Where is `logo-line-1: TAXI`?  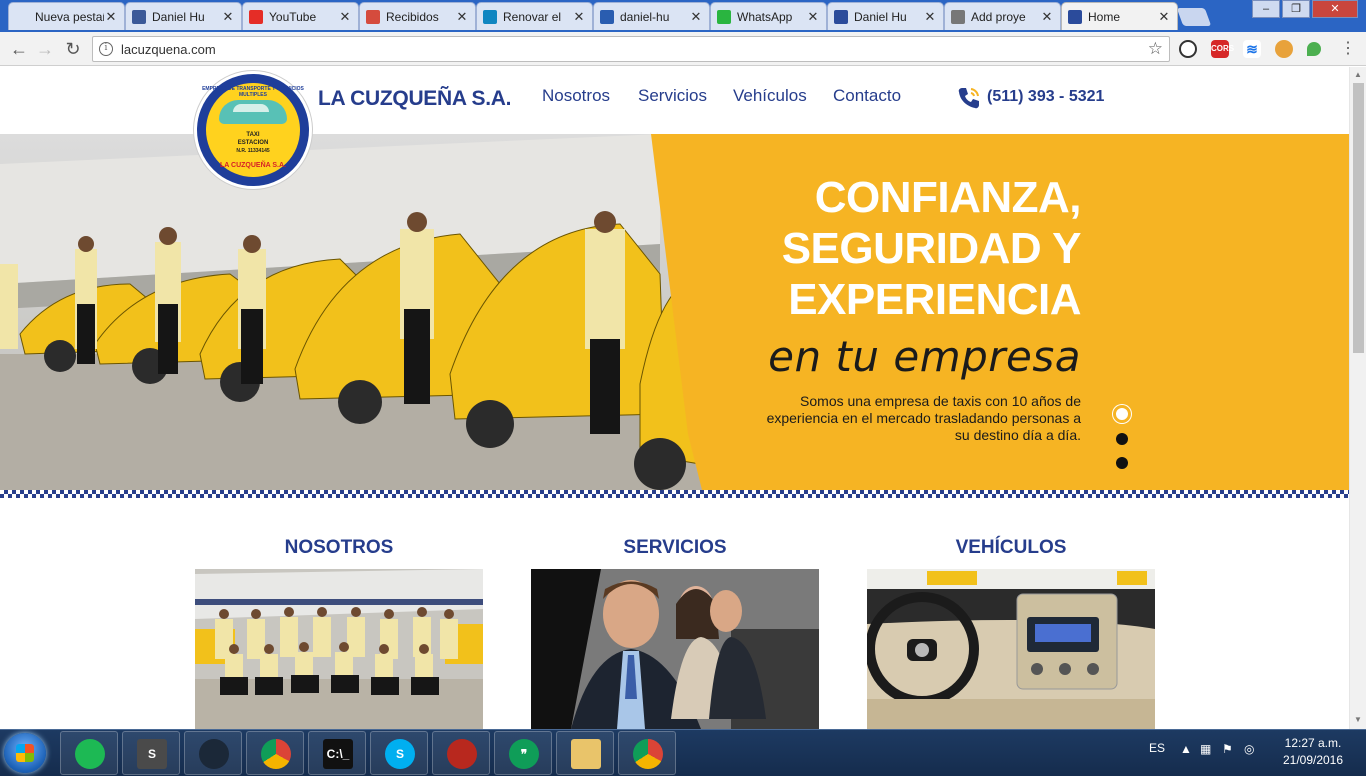 logo-line-1: TAXI is located at coordinates (253, 135).